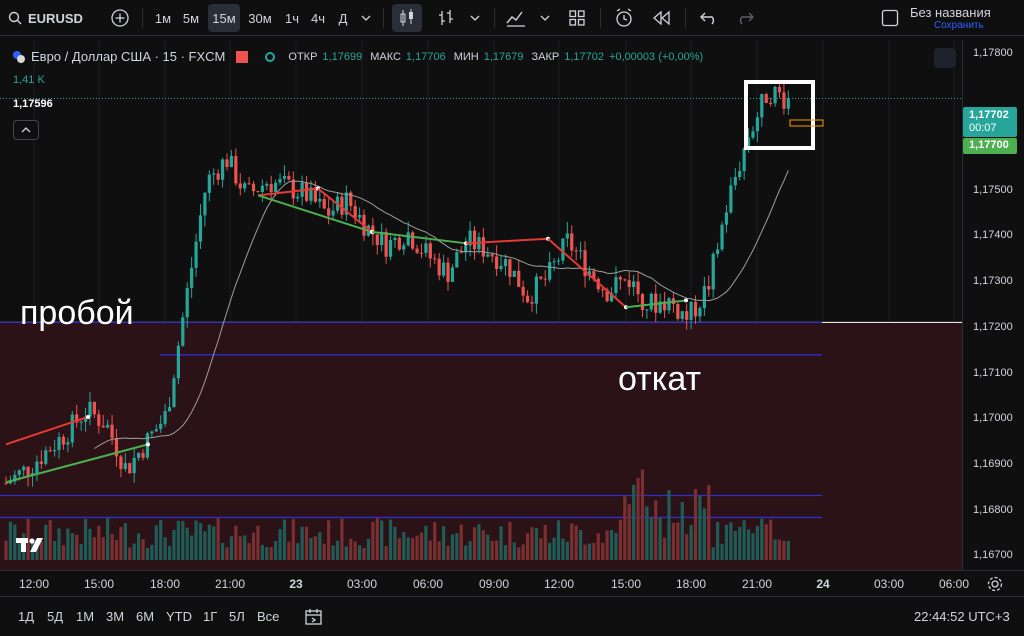  What do you see at coordinates (165, 584) in the screenshot?
I see `time-tick-label: 18:00` at bounding box center [165, 584].